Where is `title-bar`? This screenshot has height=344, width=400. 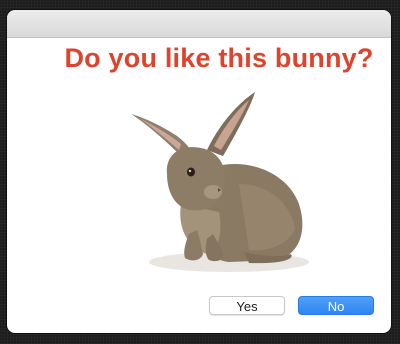
title-bar is located at coordinates (199, 24).